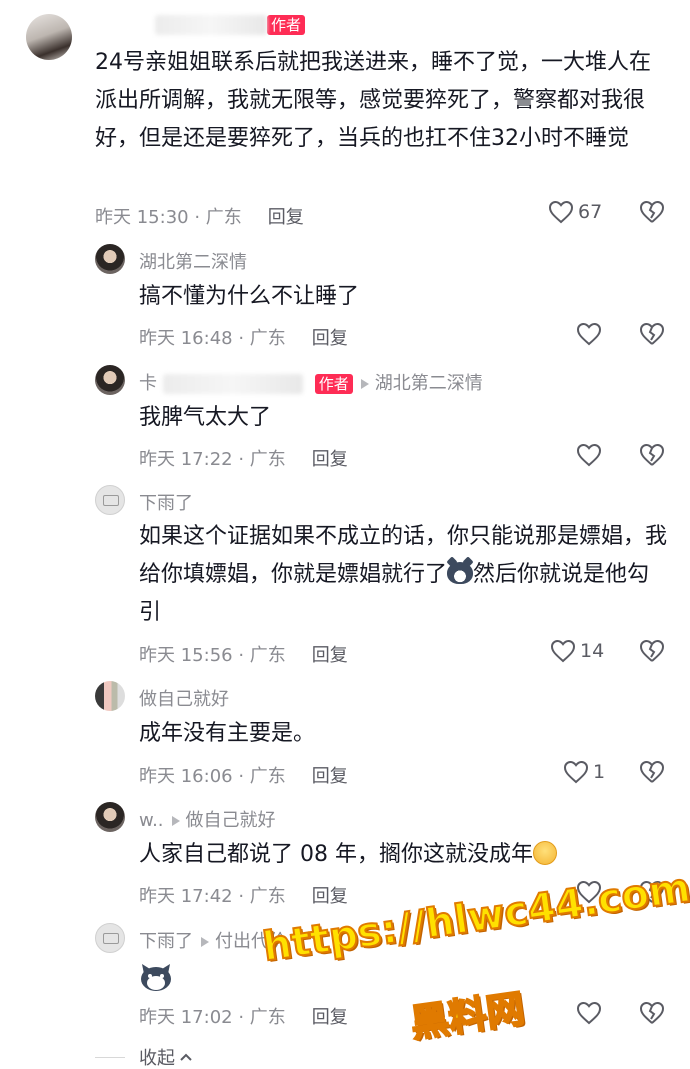  What do you see at coordinates (311, 382) in the screenshot?
I see `comment-username: 卡 作者 湖北第二深情` at bounding box center [311, 382].